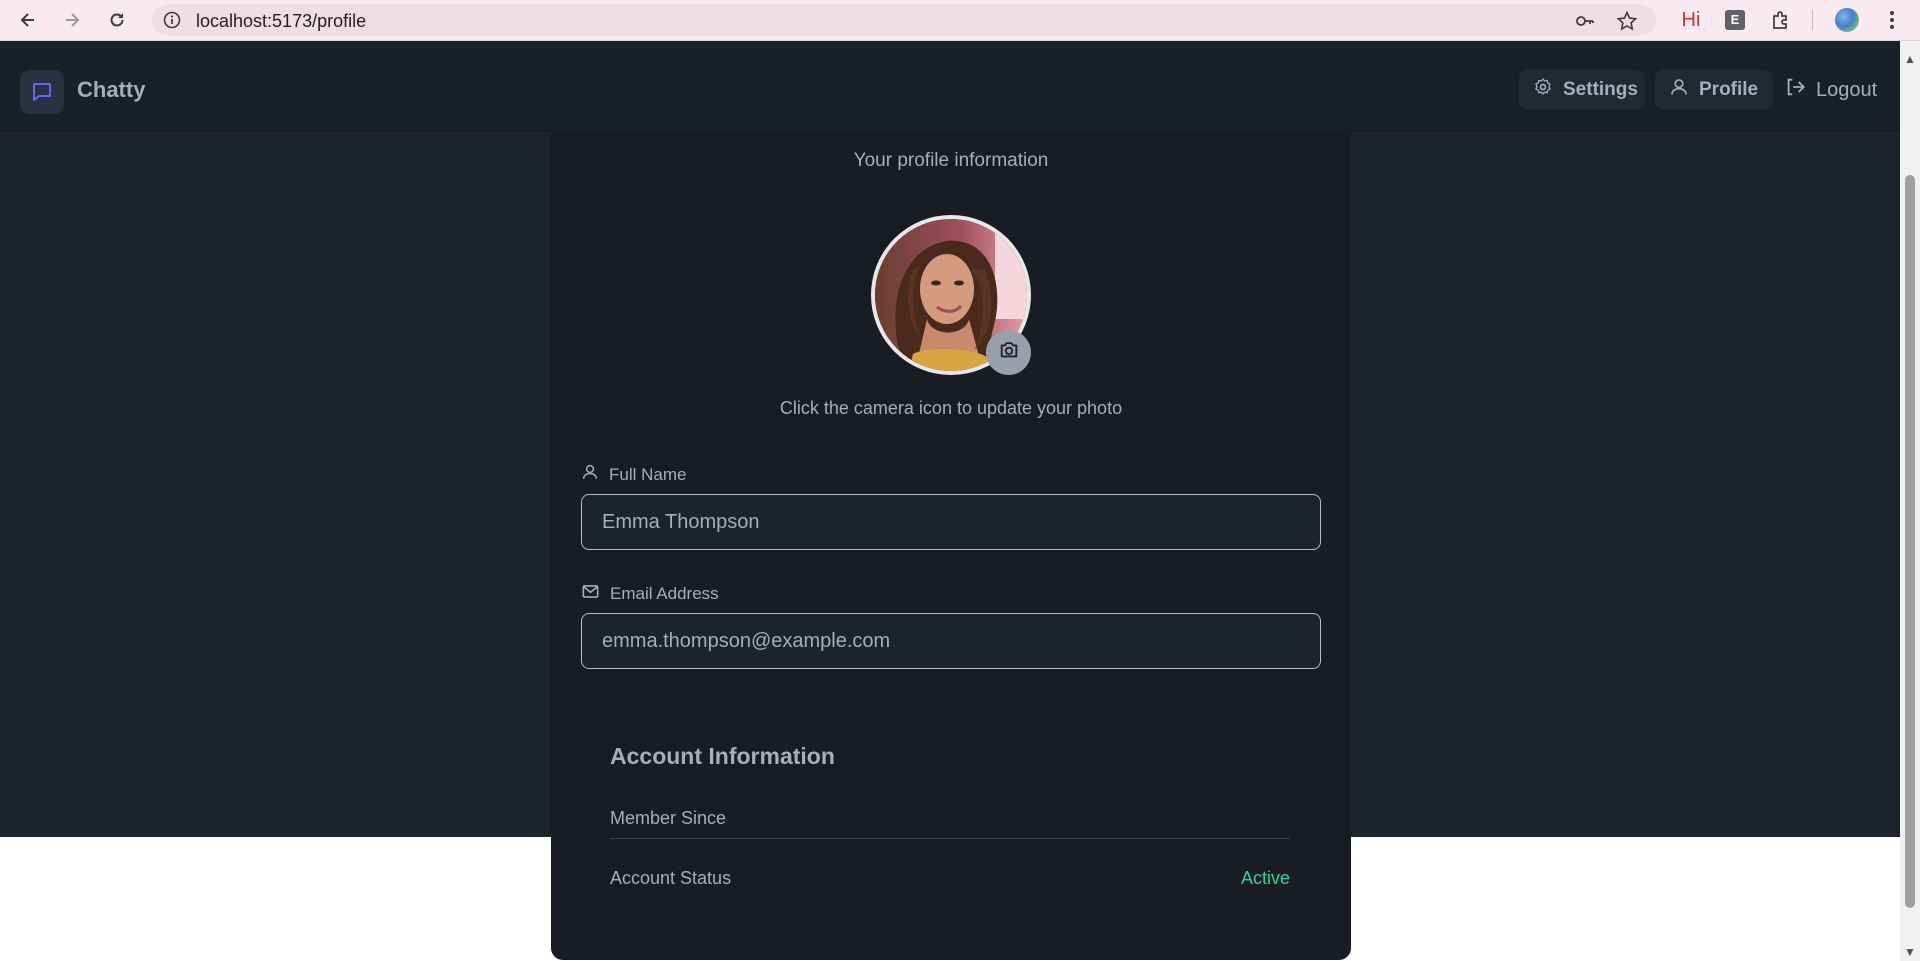 The width and height of the screenshot is (1920, 961). What do you see at coordinates (28, 20) in the screenshot?
I see `back-icon` at bounding box center [28, 20].